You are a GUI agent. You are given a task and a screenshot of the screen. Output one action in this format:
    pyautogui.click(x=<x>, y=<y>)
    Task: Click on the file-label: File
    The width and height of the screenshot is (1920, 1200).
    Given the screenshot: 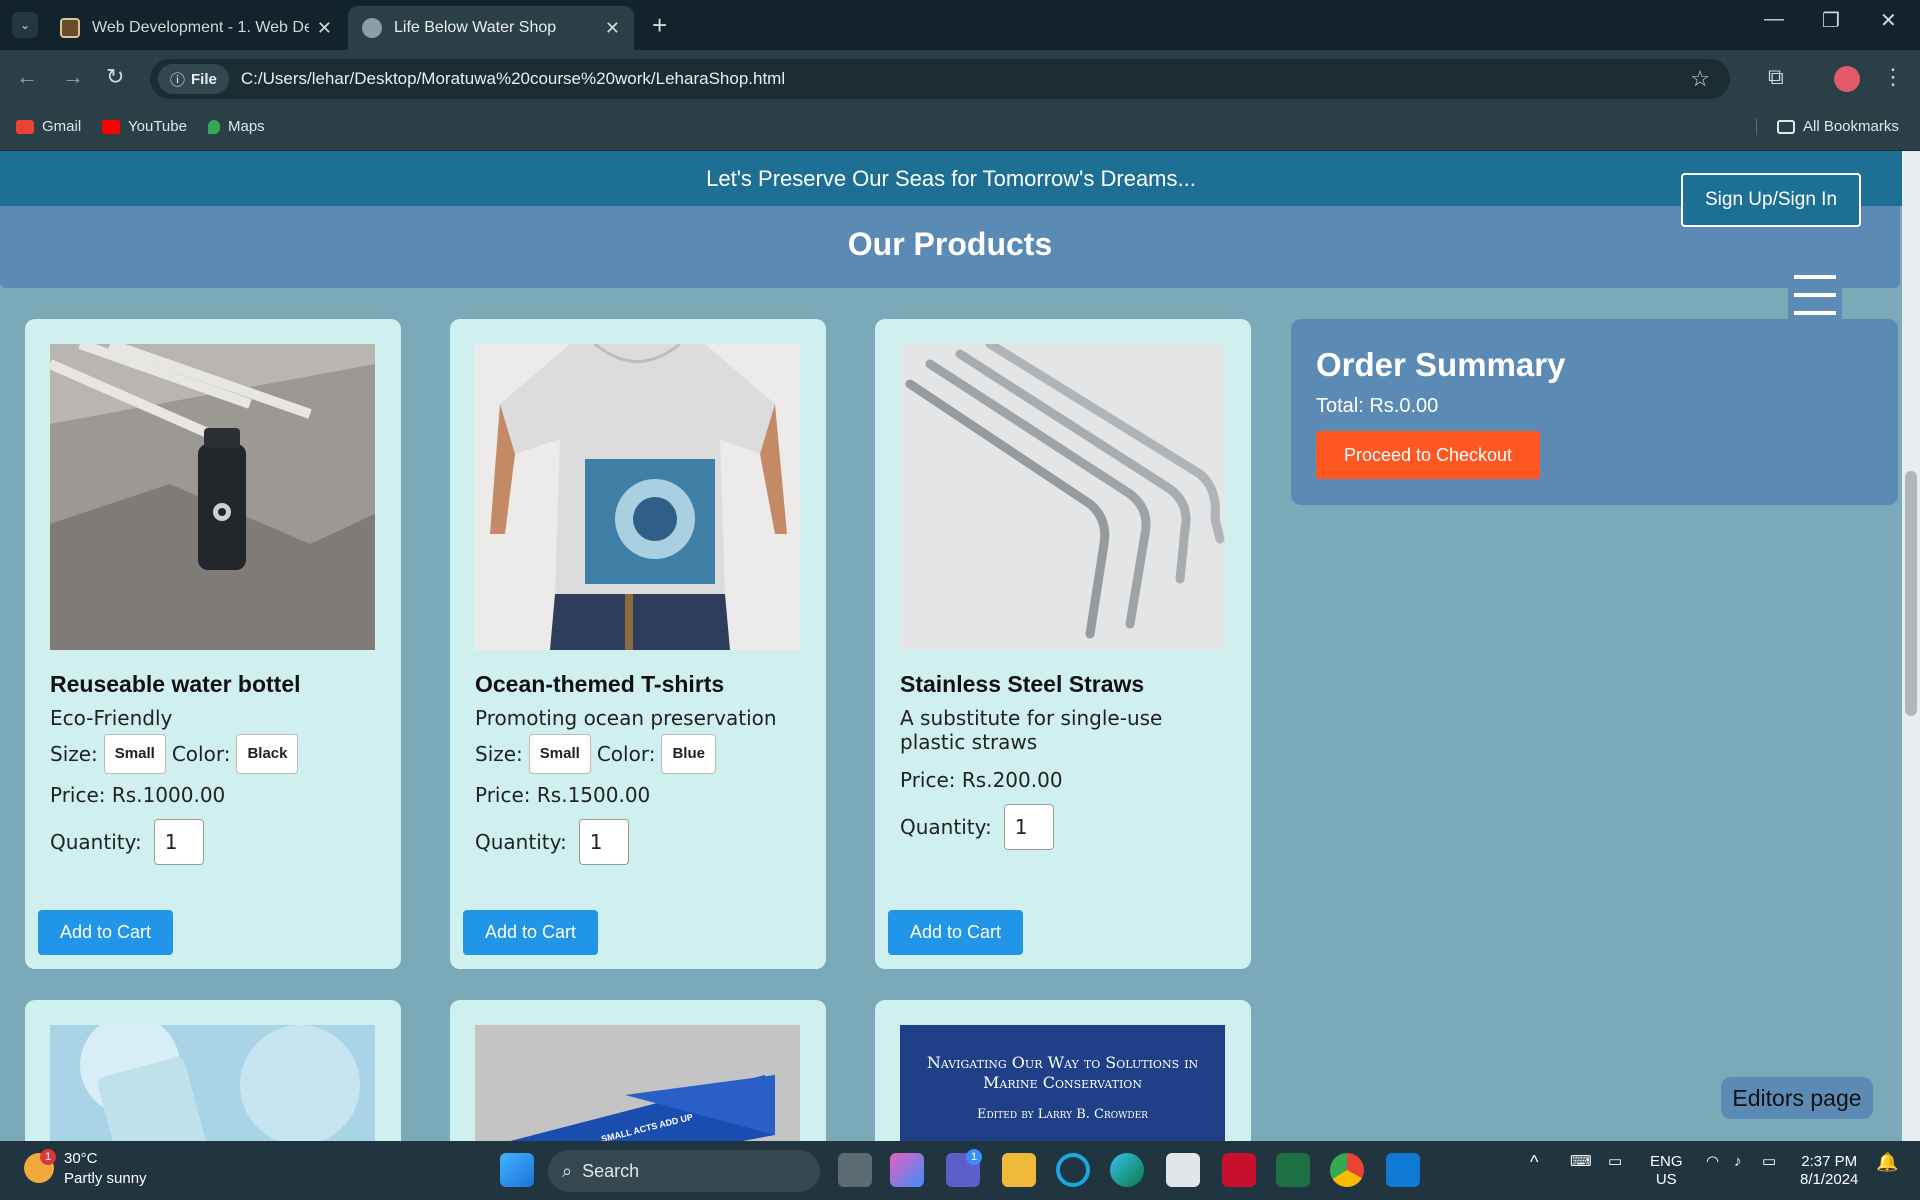 What is the action you would take?
    pyautogui.click(x=204, y=79)
    